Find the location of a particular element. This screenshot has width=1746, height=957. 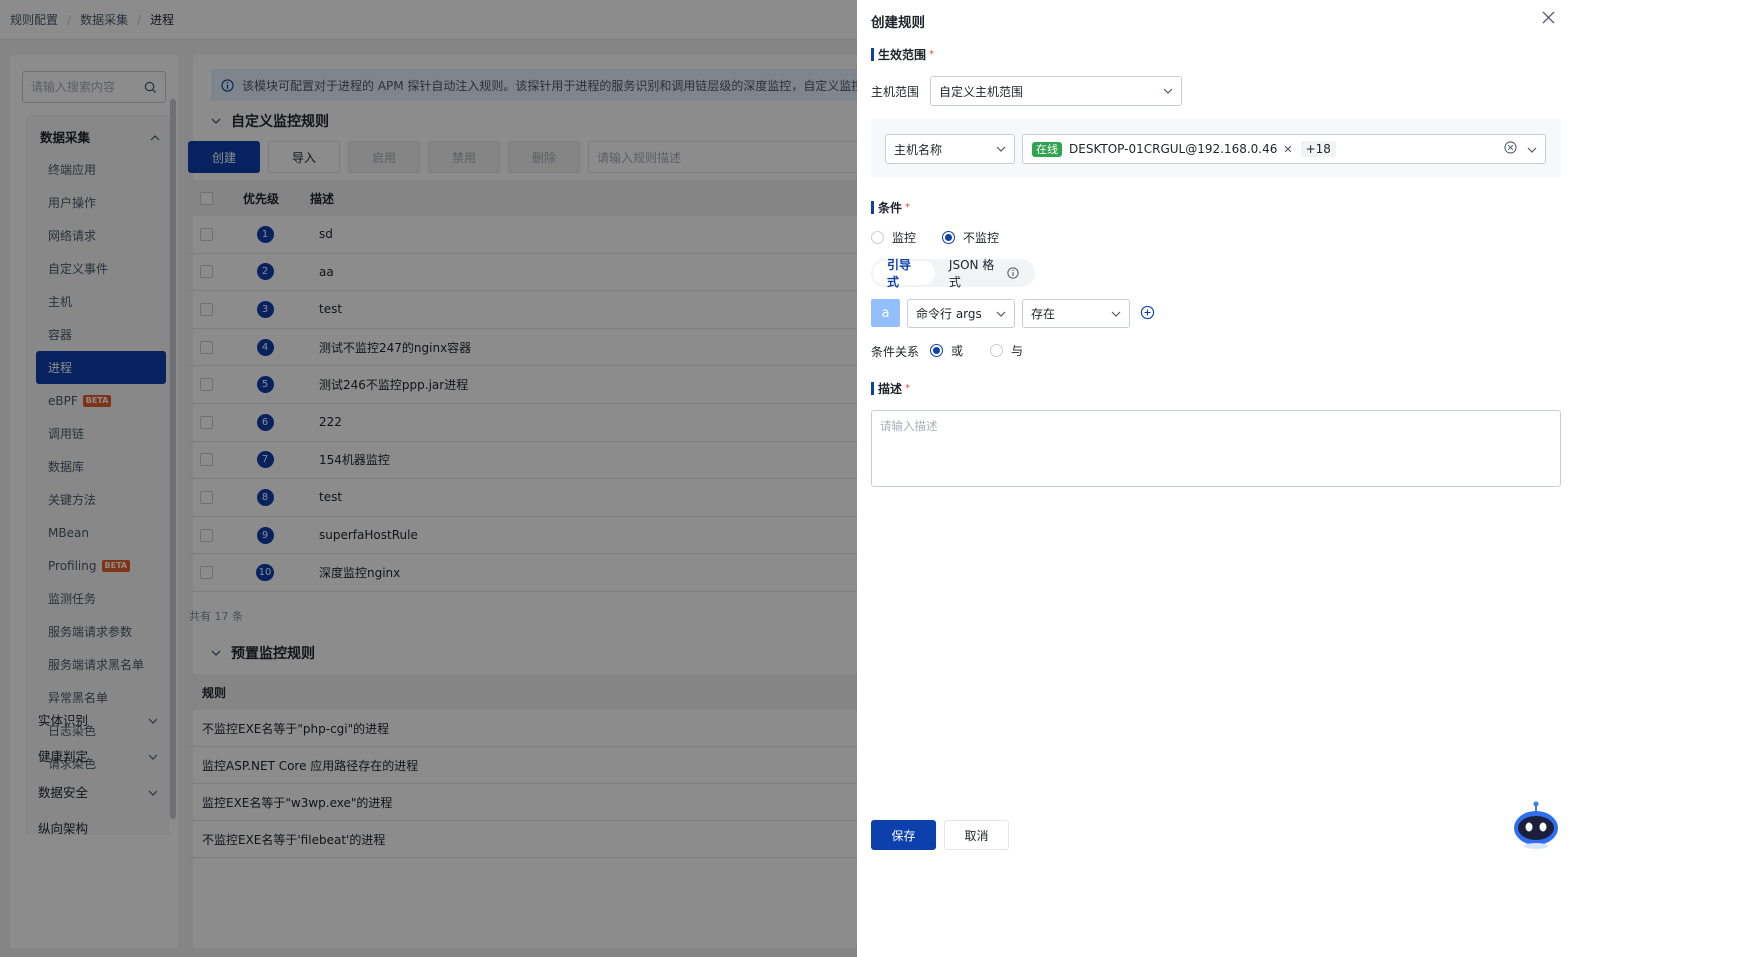

tab-label: JSON 格式 is located at coordinates (971, 273).